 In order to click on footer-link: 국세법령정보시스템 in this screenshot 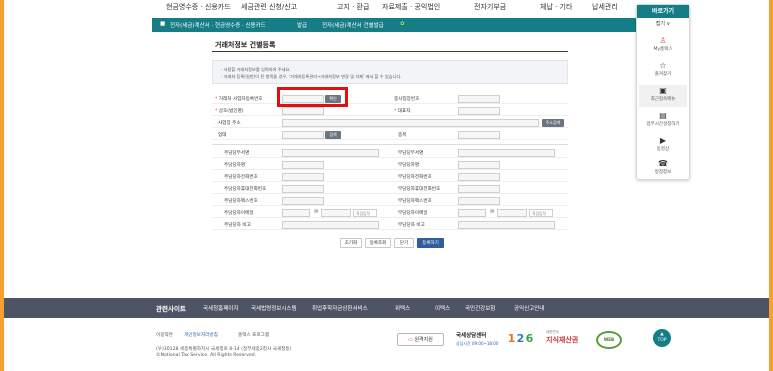, I will do `click(274, 308)`.